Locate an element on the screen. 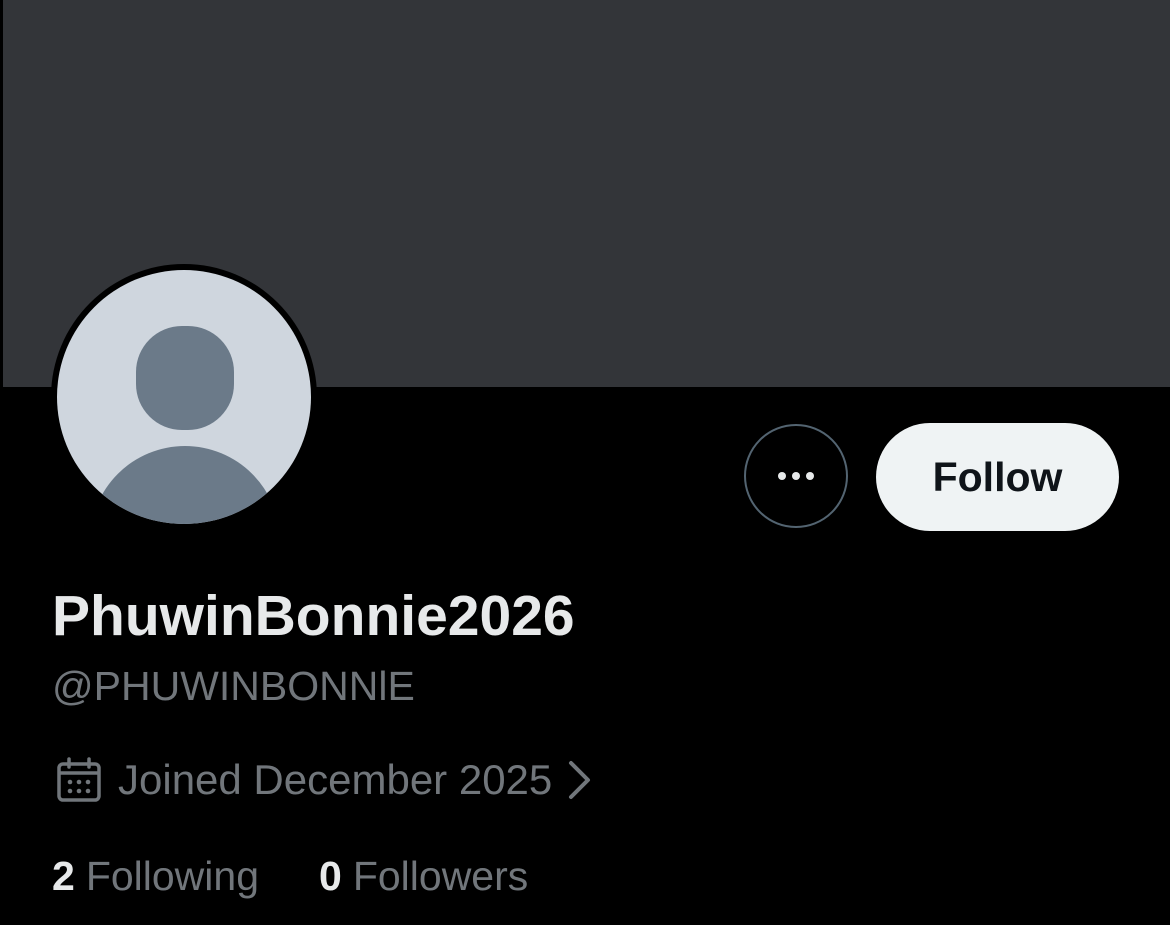 This screenshot has width=1170, height=925. followers-link: 0 Followers is located at coordinates (423, 876).